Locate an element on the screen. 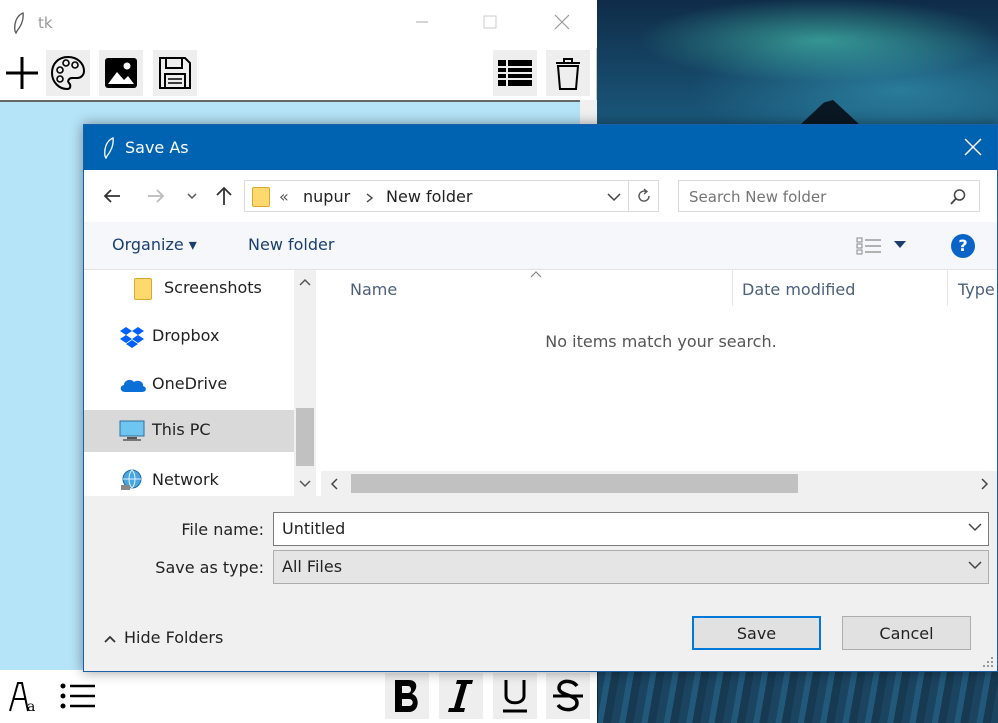 The image size is (998, 723). nav-item-screenshots: Screenshots is located at coordinates (189, 289).